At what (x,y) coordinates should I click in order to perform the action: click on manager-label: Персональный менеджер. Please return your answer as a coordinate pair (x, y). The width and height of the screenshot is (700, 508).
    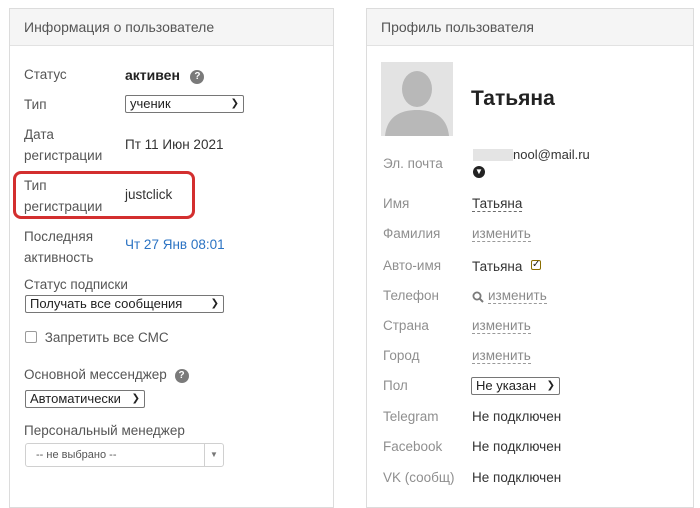
    Looking at the image, I should click on (104, 430).